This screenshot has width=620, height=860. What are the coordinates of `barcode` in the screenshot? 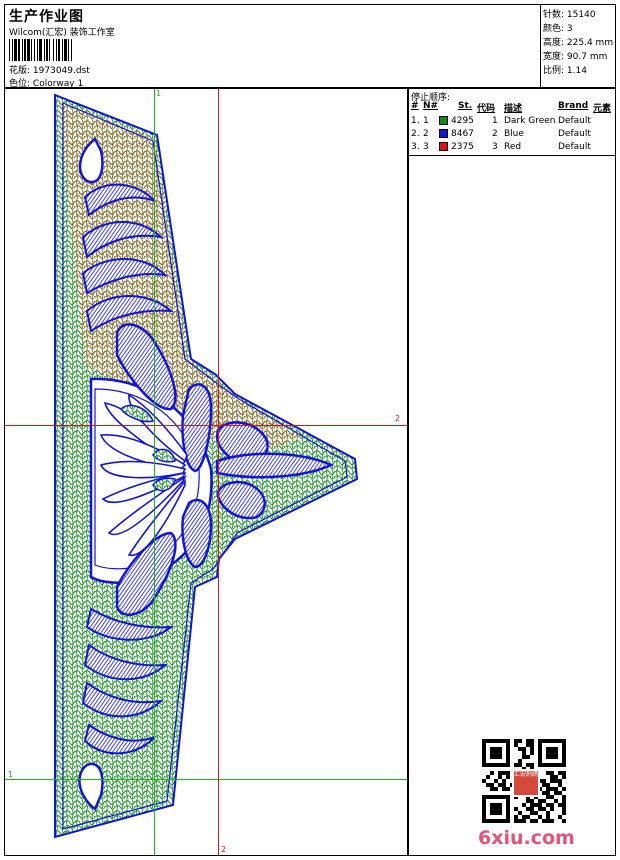 It's located at (40, 50).